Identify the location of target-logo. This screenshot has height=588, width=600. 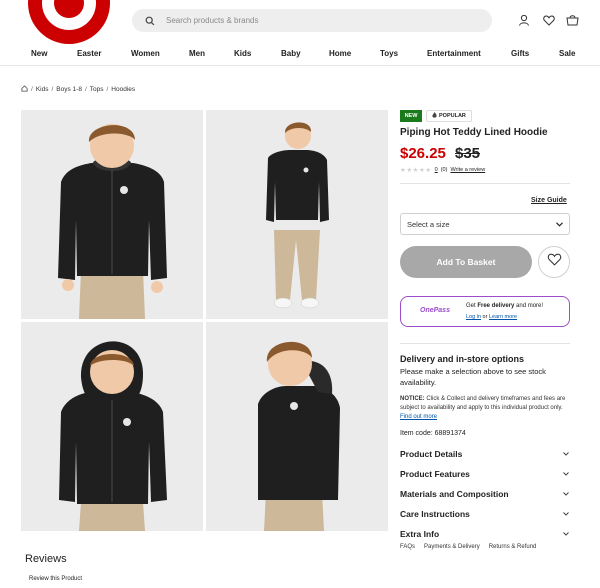
(69, 22).